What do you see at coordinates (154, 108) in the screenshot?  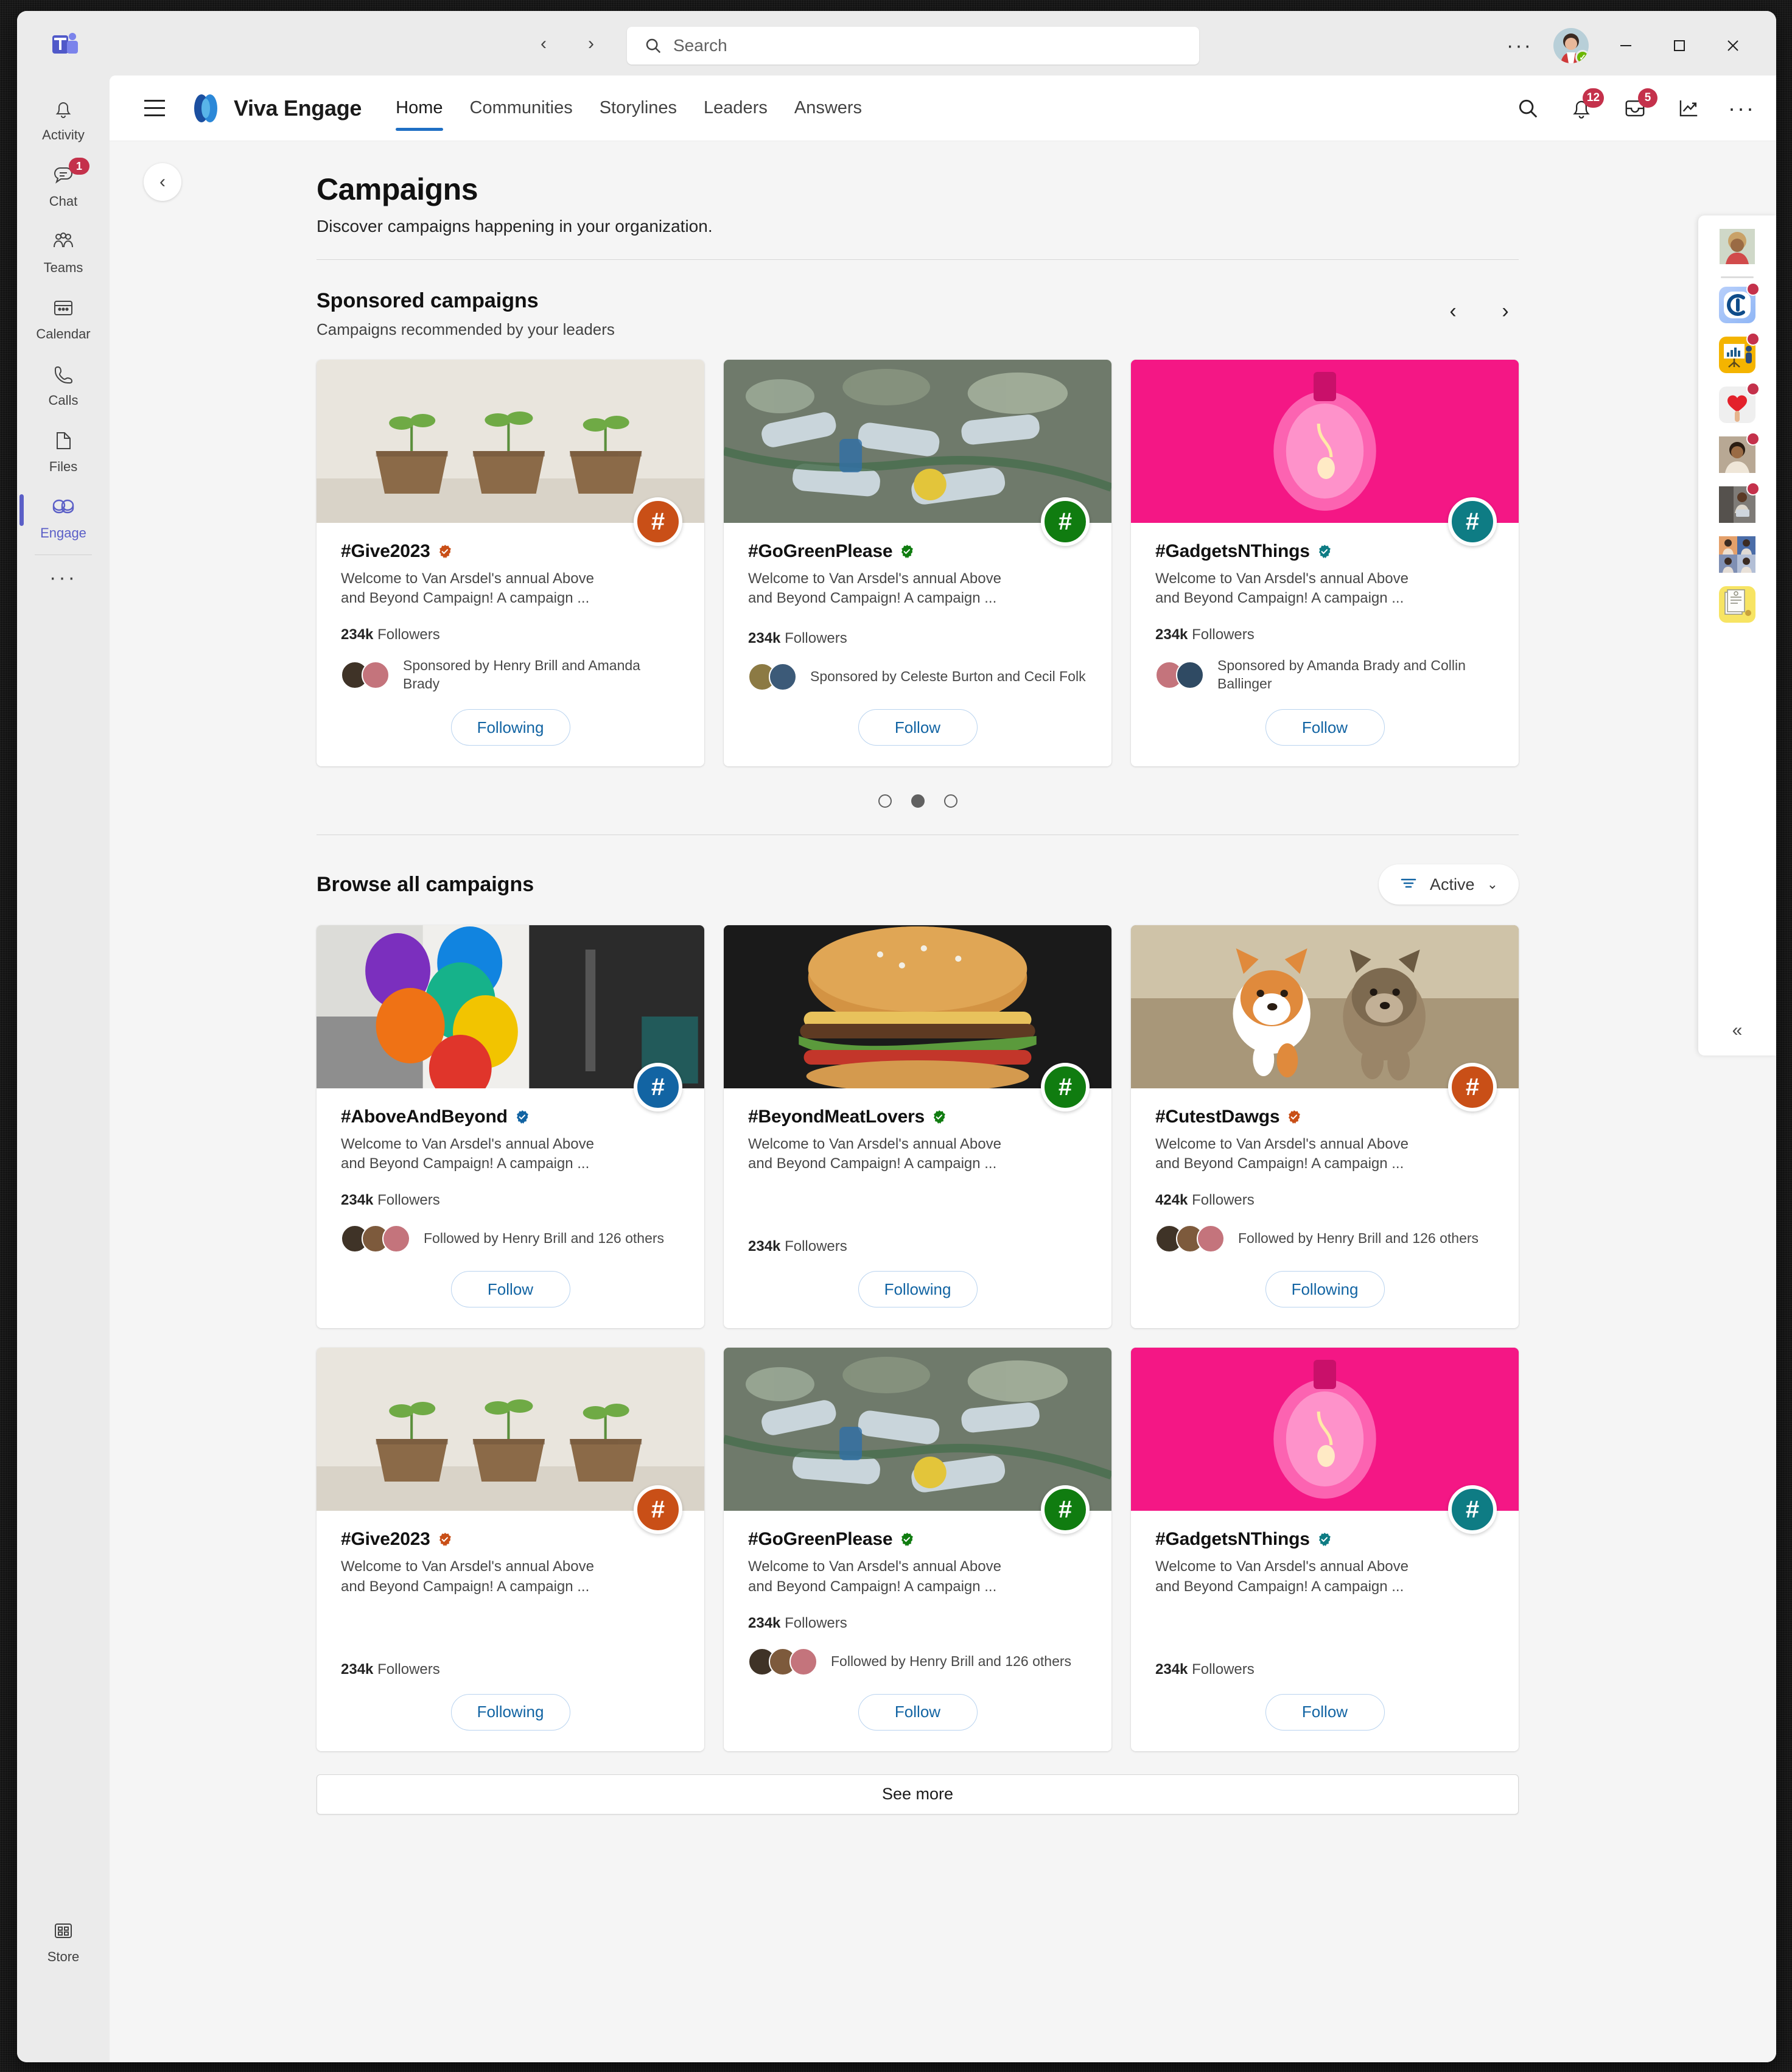 I see `hamburger-menu-icon` at bounding box center [154, 108].